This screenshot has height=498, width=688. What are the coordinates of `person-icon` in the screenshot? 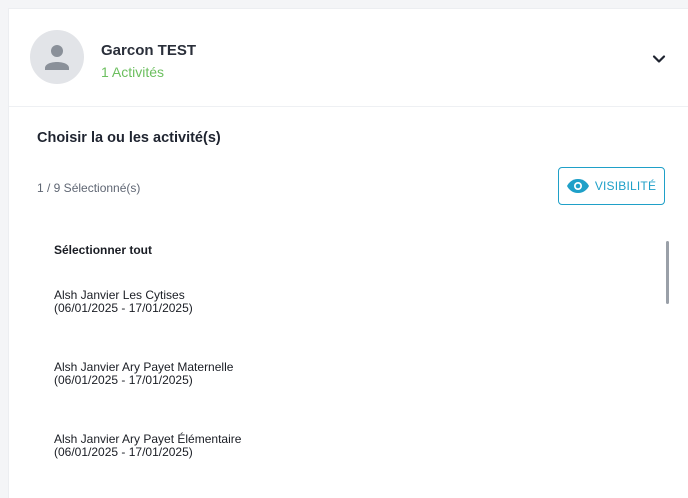 It's located at (57, 57).